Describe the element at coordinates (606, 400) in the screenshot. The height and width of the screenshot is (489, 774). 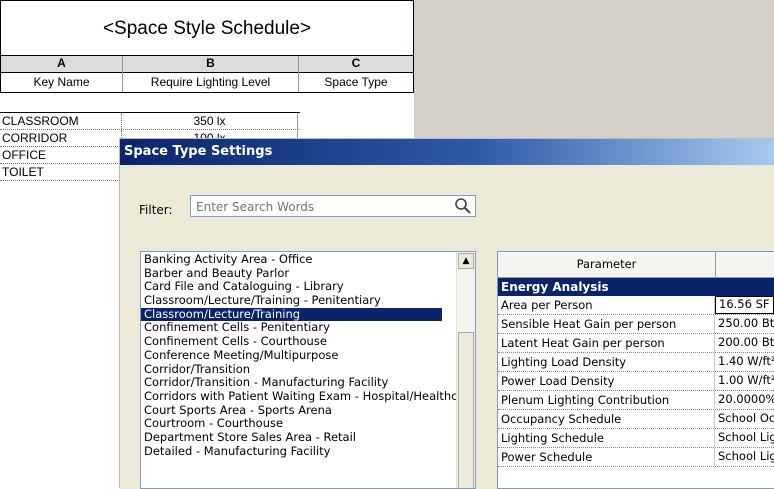
I see `parameter-name: Plenum Lighting Contribution` at that location.